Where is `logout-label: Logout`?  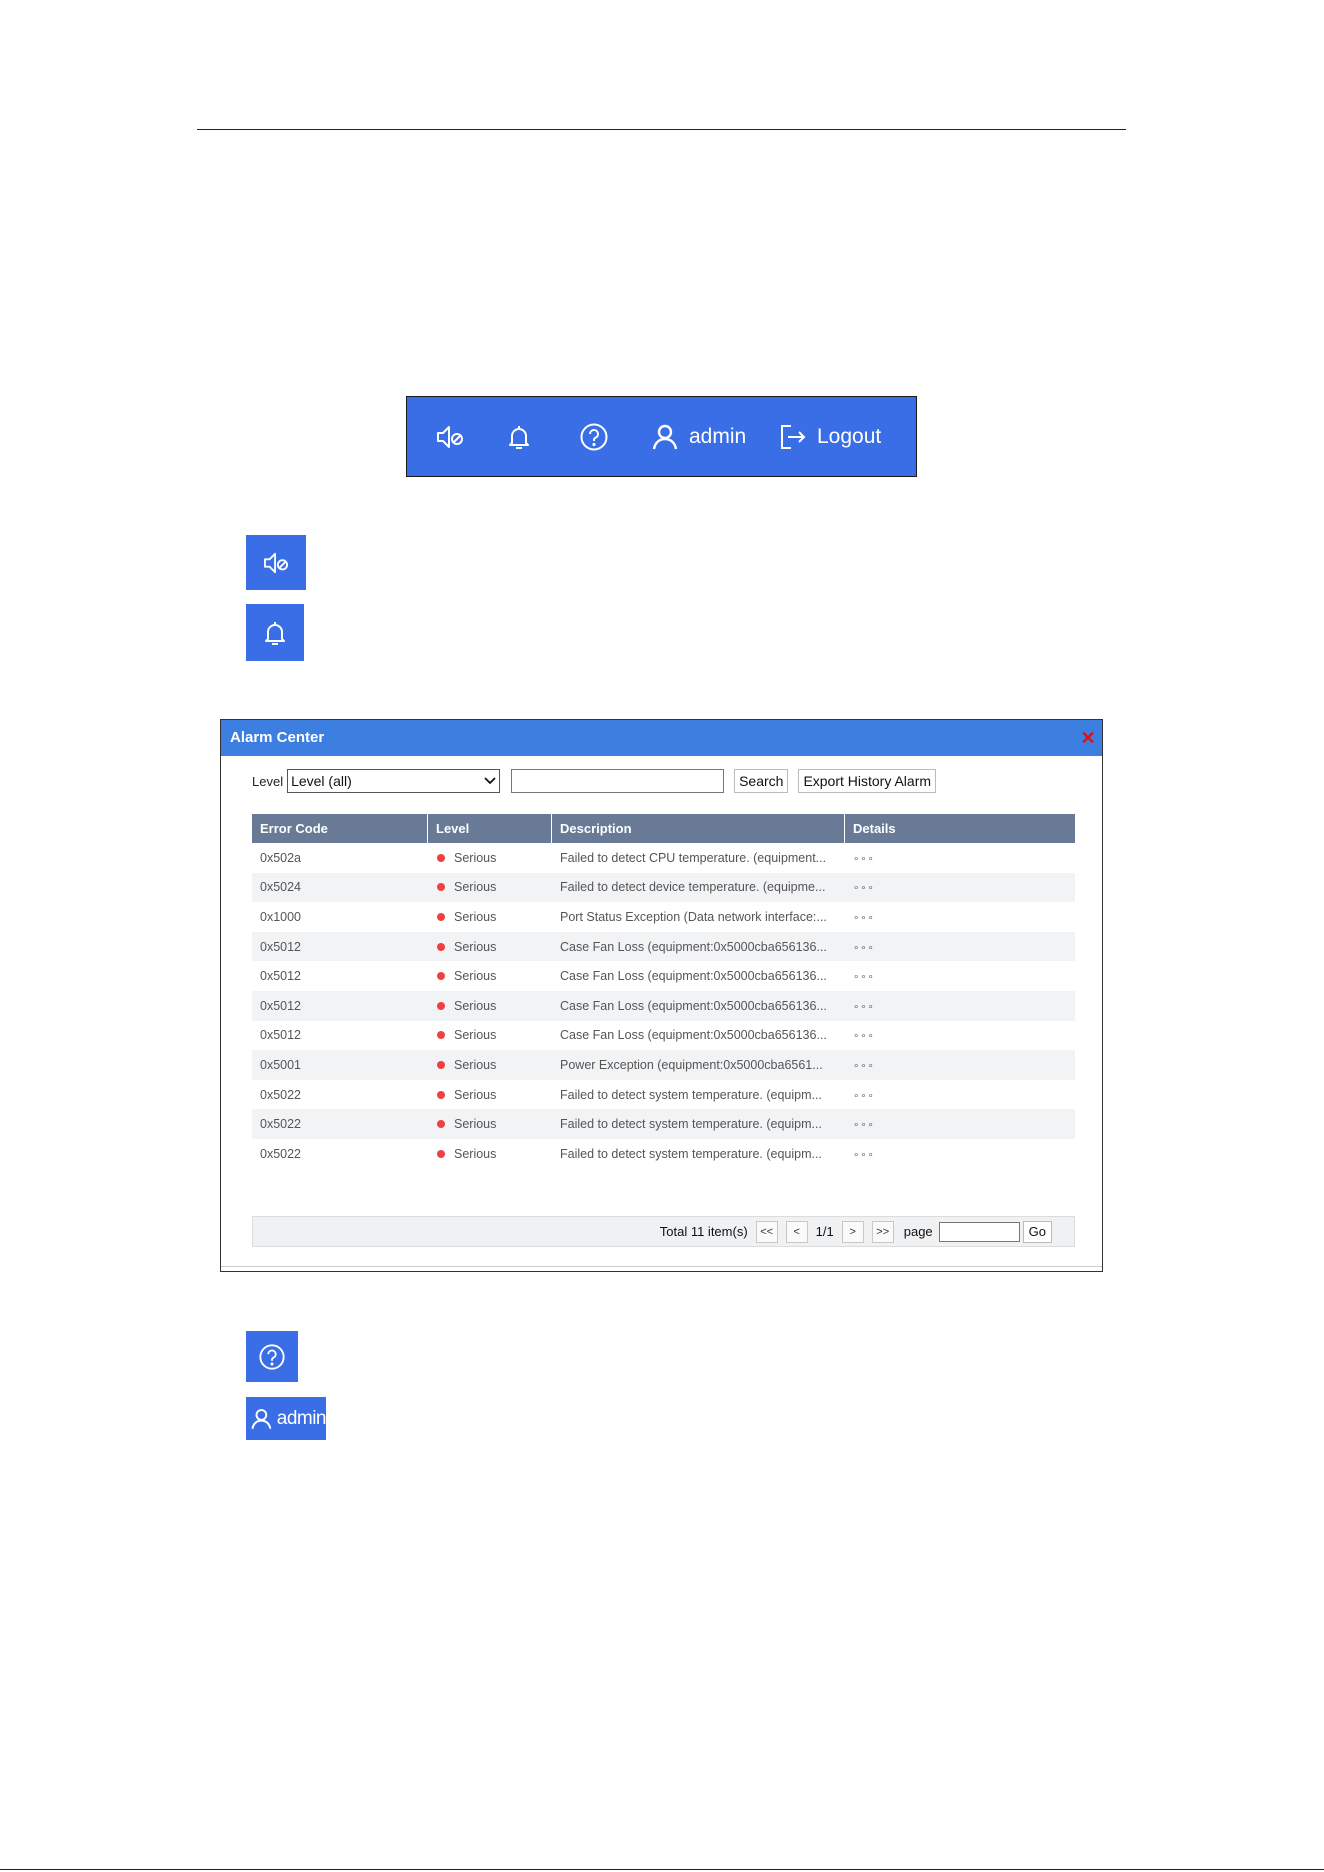
logout-label: Logout is located at coordinates (849, 436).